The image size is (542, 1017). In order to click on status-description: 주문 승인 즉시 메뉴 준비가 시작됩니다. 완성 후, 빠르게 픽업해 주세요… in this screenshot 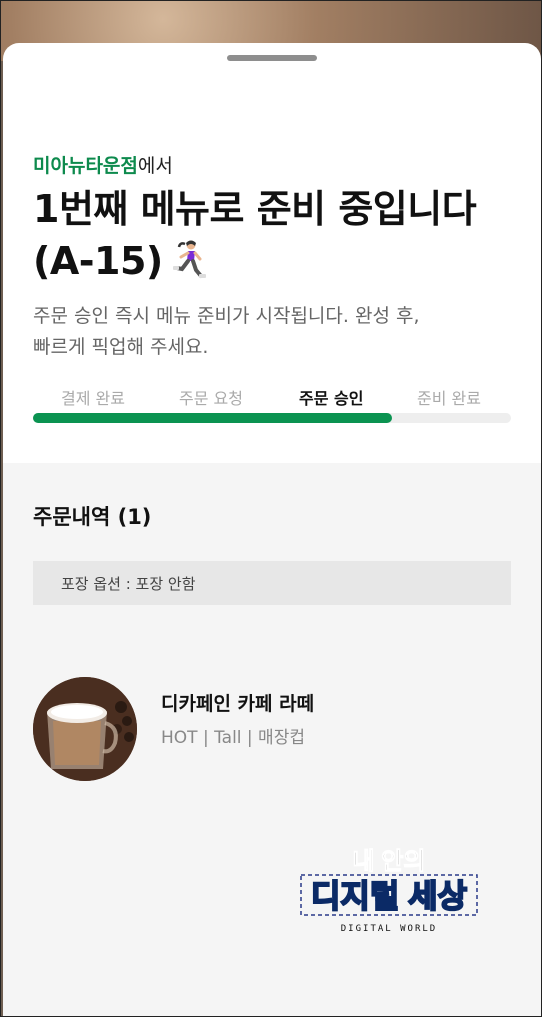, I will do `click(268, 332)`.